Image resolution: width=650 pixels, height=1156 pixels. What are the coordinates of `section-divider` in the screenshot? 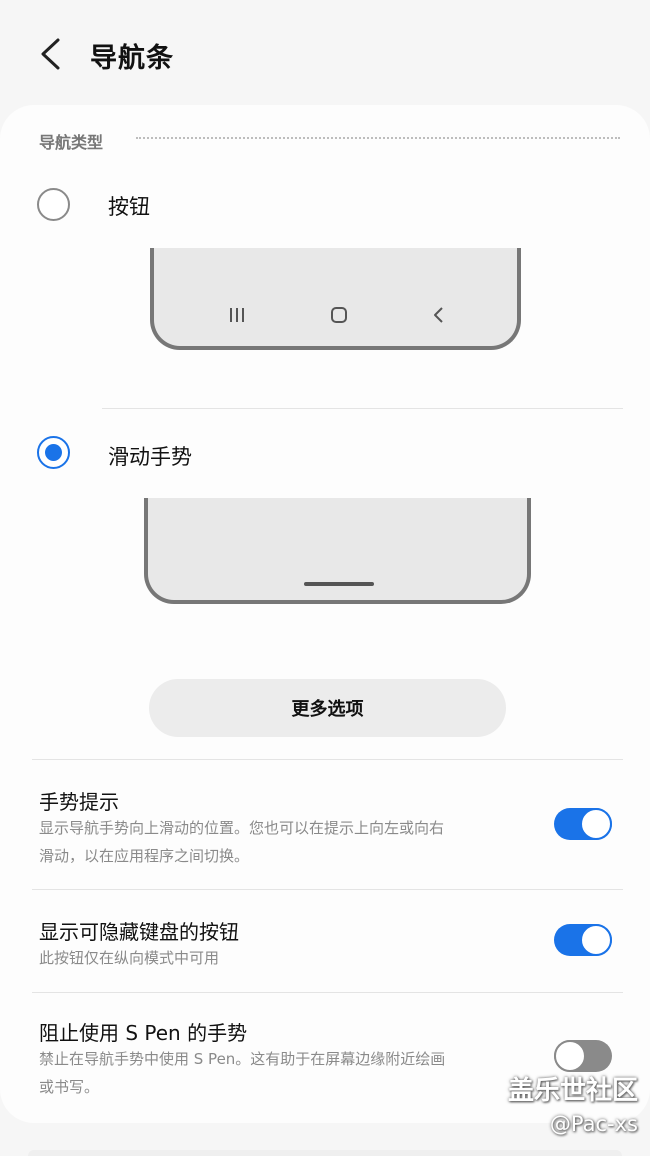 It's located at (378, 138).